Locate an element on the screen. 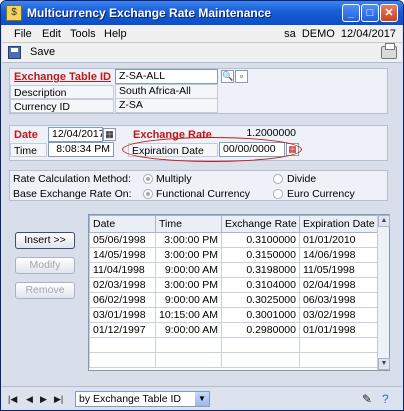 This screenshot has height=411, width=404. scroll-down-icon: ▼ is located at coordinates (384, 364).